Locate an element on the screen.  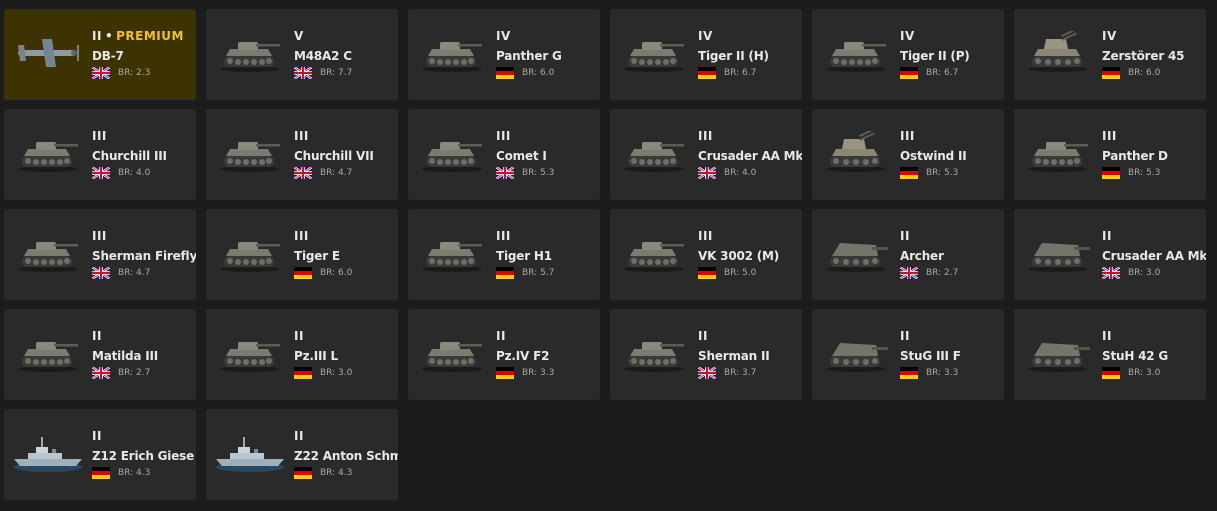
battle-rating: BR: 3.3 is located at coordinates (538, 373).